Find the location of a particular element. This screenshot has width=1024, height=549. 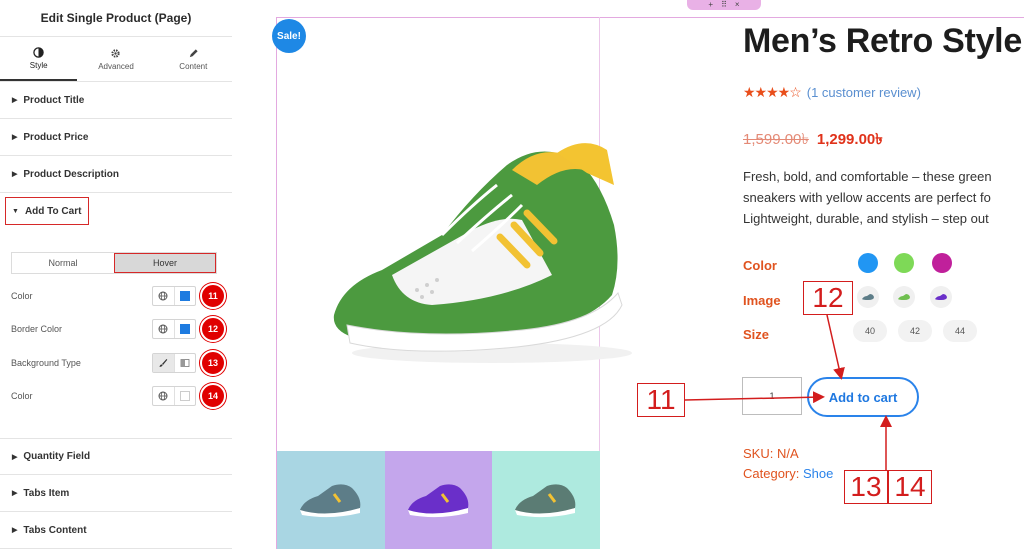

section-product-price: ▶ Product Price is located at coordinates (116, 137).